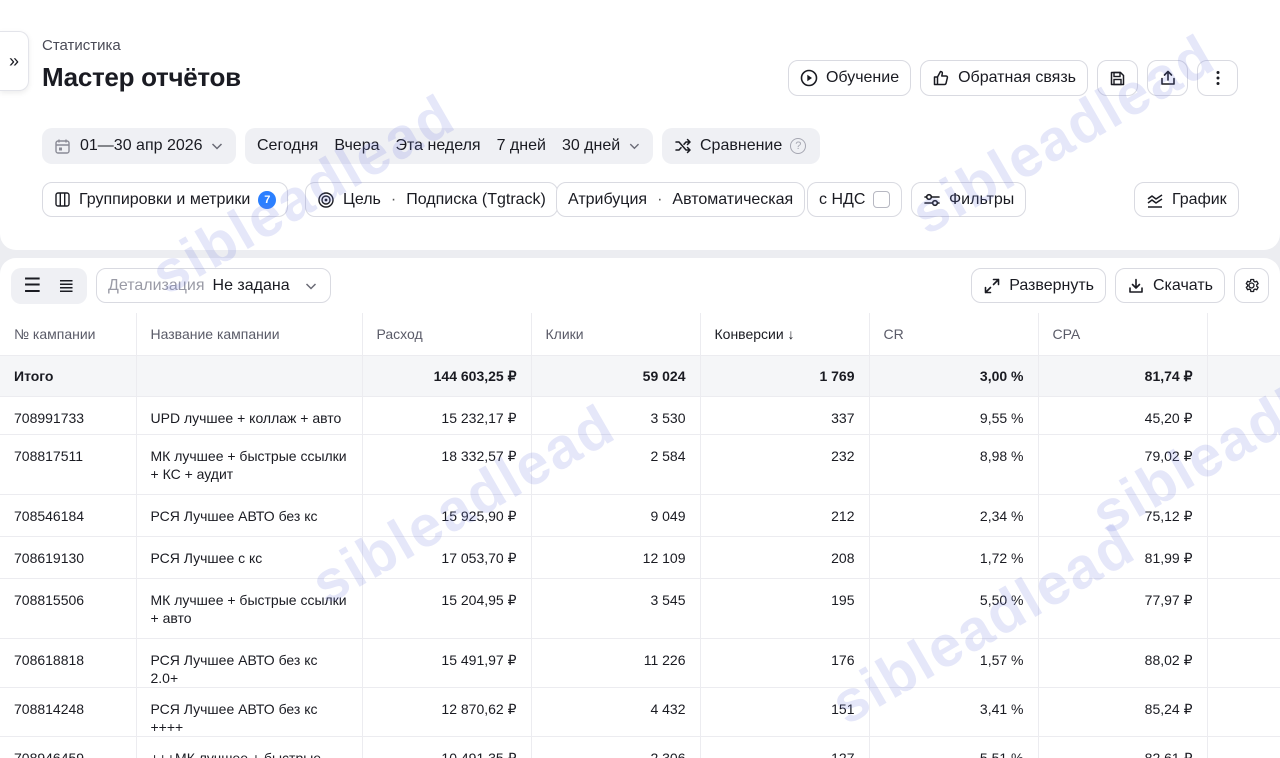 The height and width of the screenshot is (758, 1280). I want to click on columns-icon, so click(62, 199).